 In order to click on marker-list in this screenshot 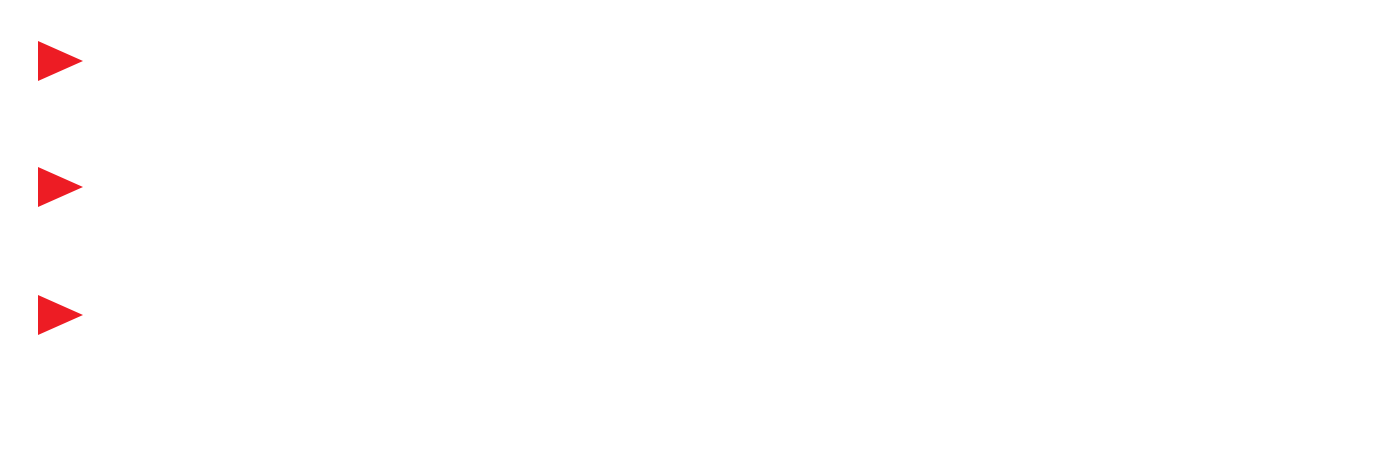, I will do `click(68, 191)`.